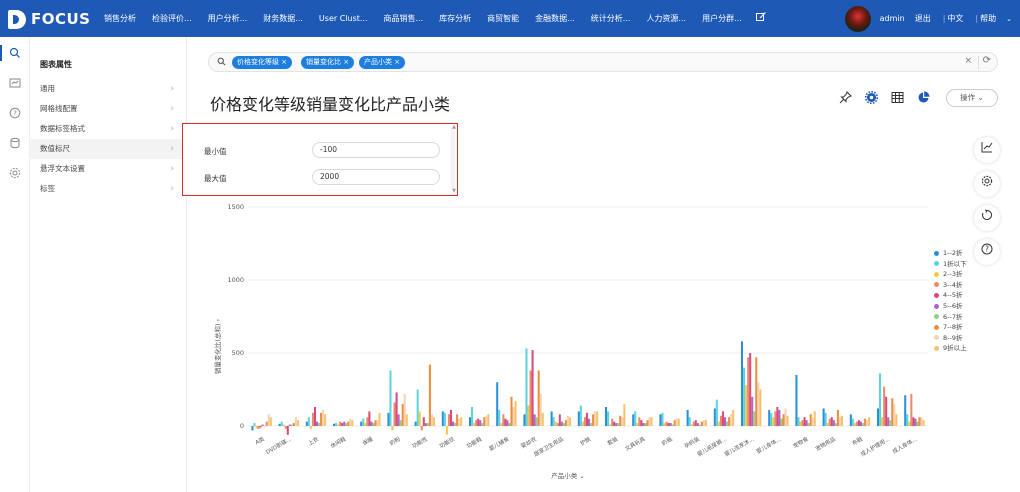 The image size is (1020, 492). Describe the element at coordinates (936, 317) in the screenshot. I see `legend-dot` at that location.